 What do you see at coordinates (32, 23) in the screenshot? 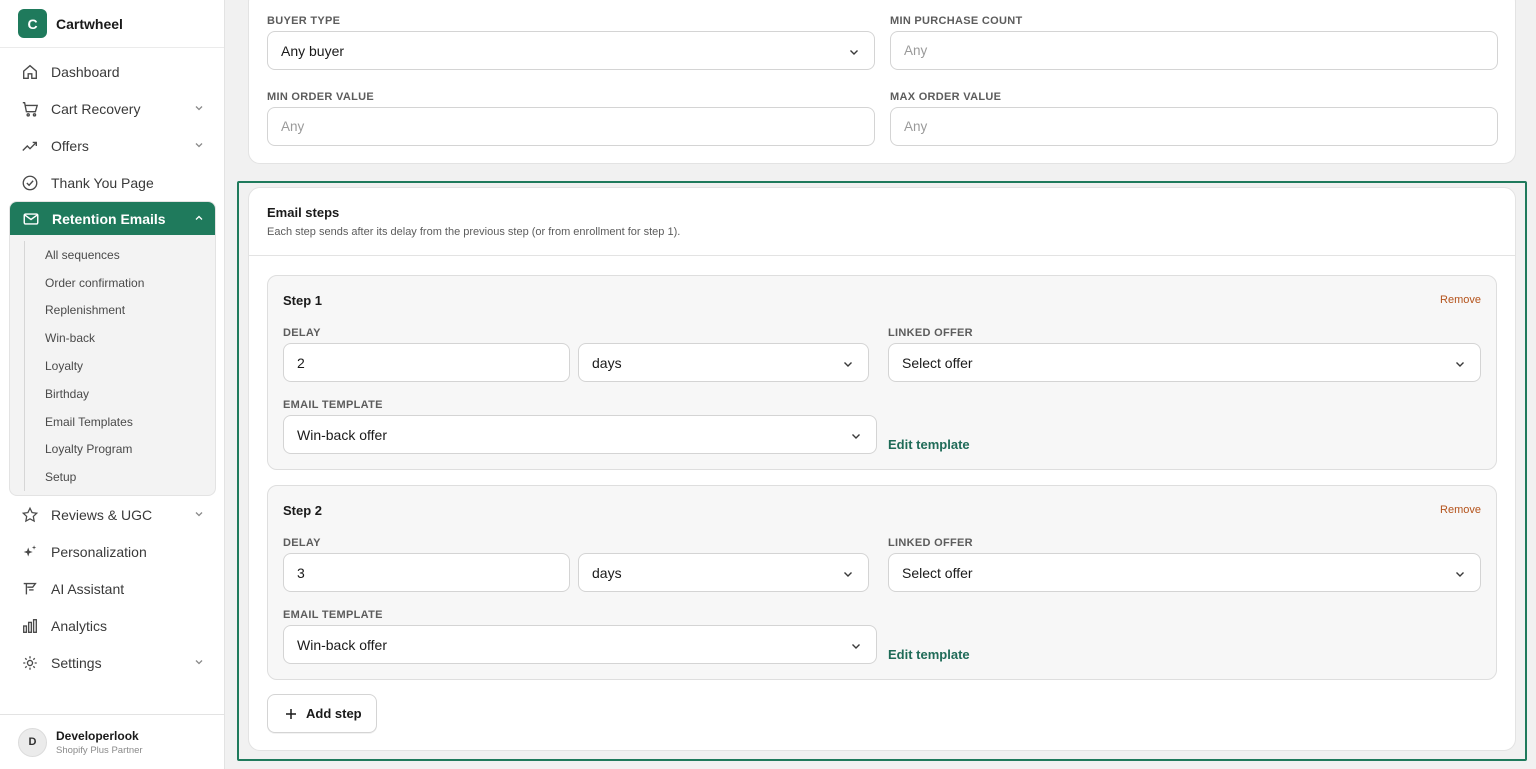
I see `brand-logo: C` at bounding box center [32, 23].